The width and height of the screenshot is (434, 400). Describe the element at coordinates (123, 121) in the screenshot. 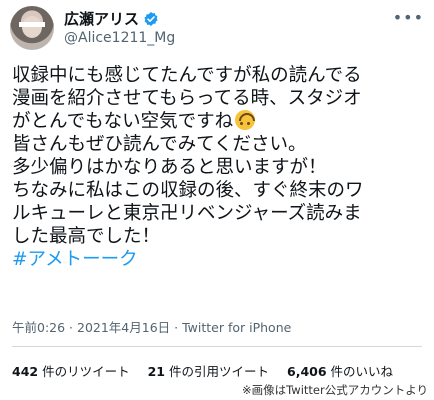

I see `tweet-line: がとんでもない空気ですね` at that location.